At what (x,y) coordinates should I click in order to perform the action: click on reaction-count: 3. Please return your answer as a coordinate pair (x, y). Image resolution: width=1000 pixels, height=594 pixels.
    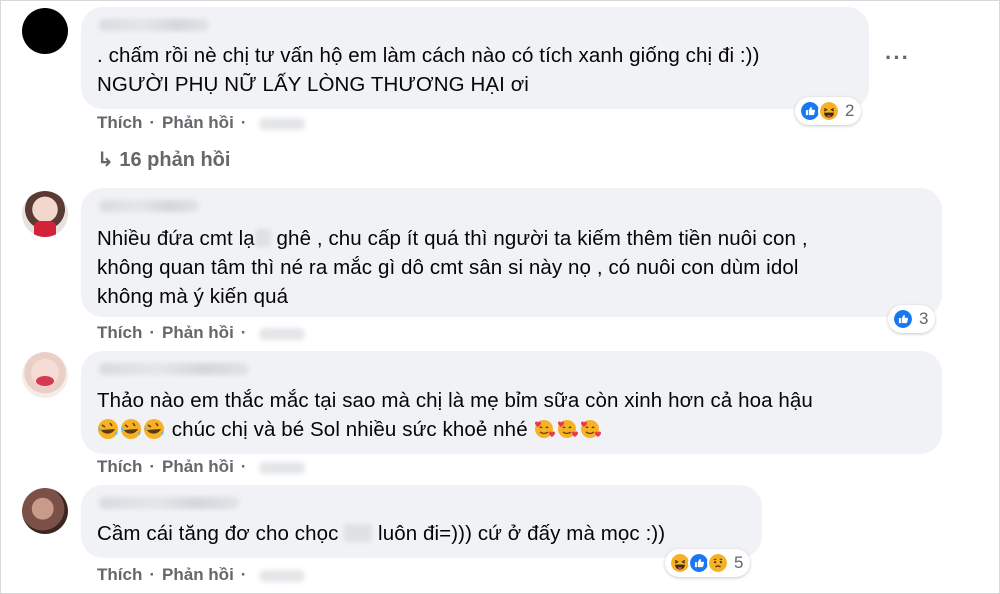
    Looking at the image, I should click on (924, 318).